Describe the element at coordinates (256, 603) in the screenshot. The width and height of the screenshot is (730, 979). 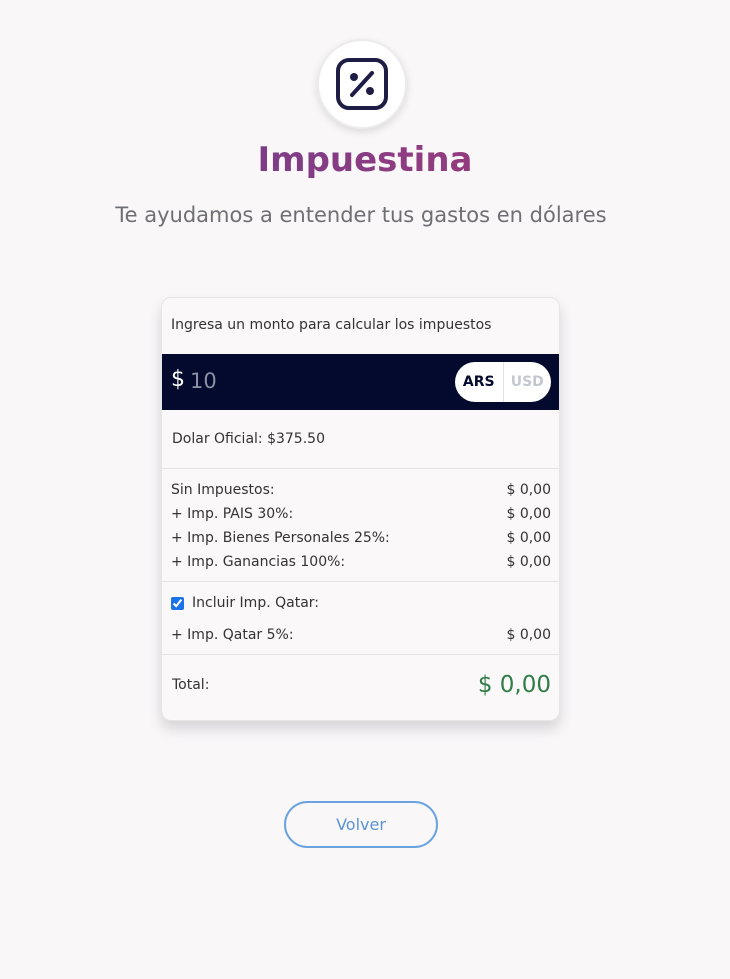
I see `qatar-checkbox-label: Incluir Imp. Qatar:` at that location.